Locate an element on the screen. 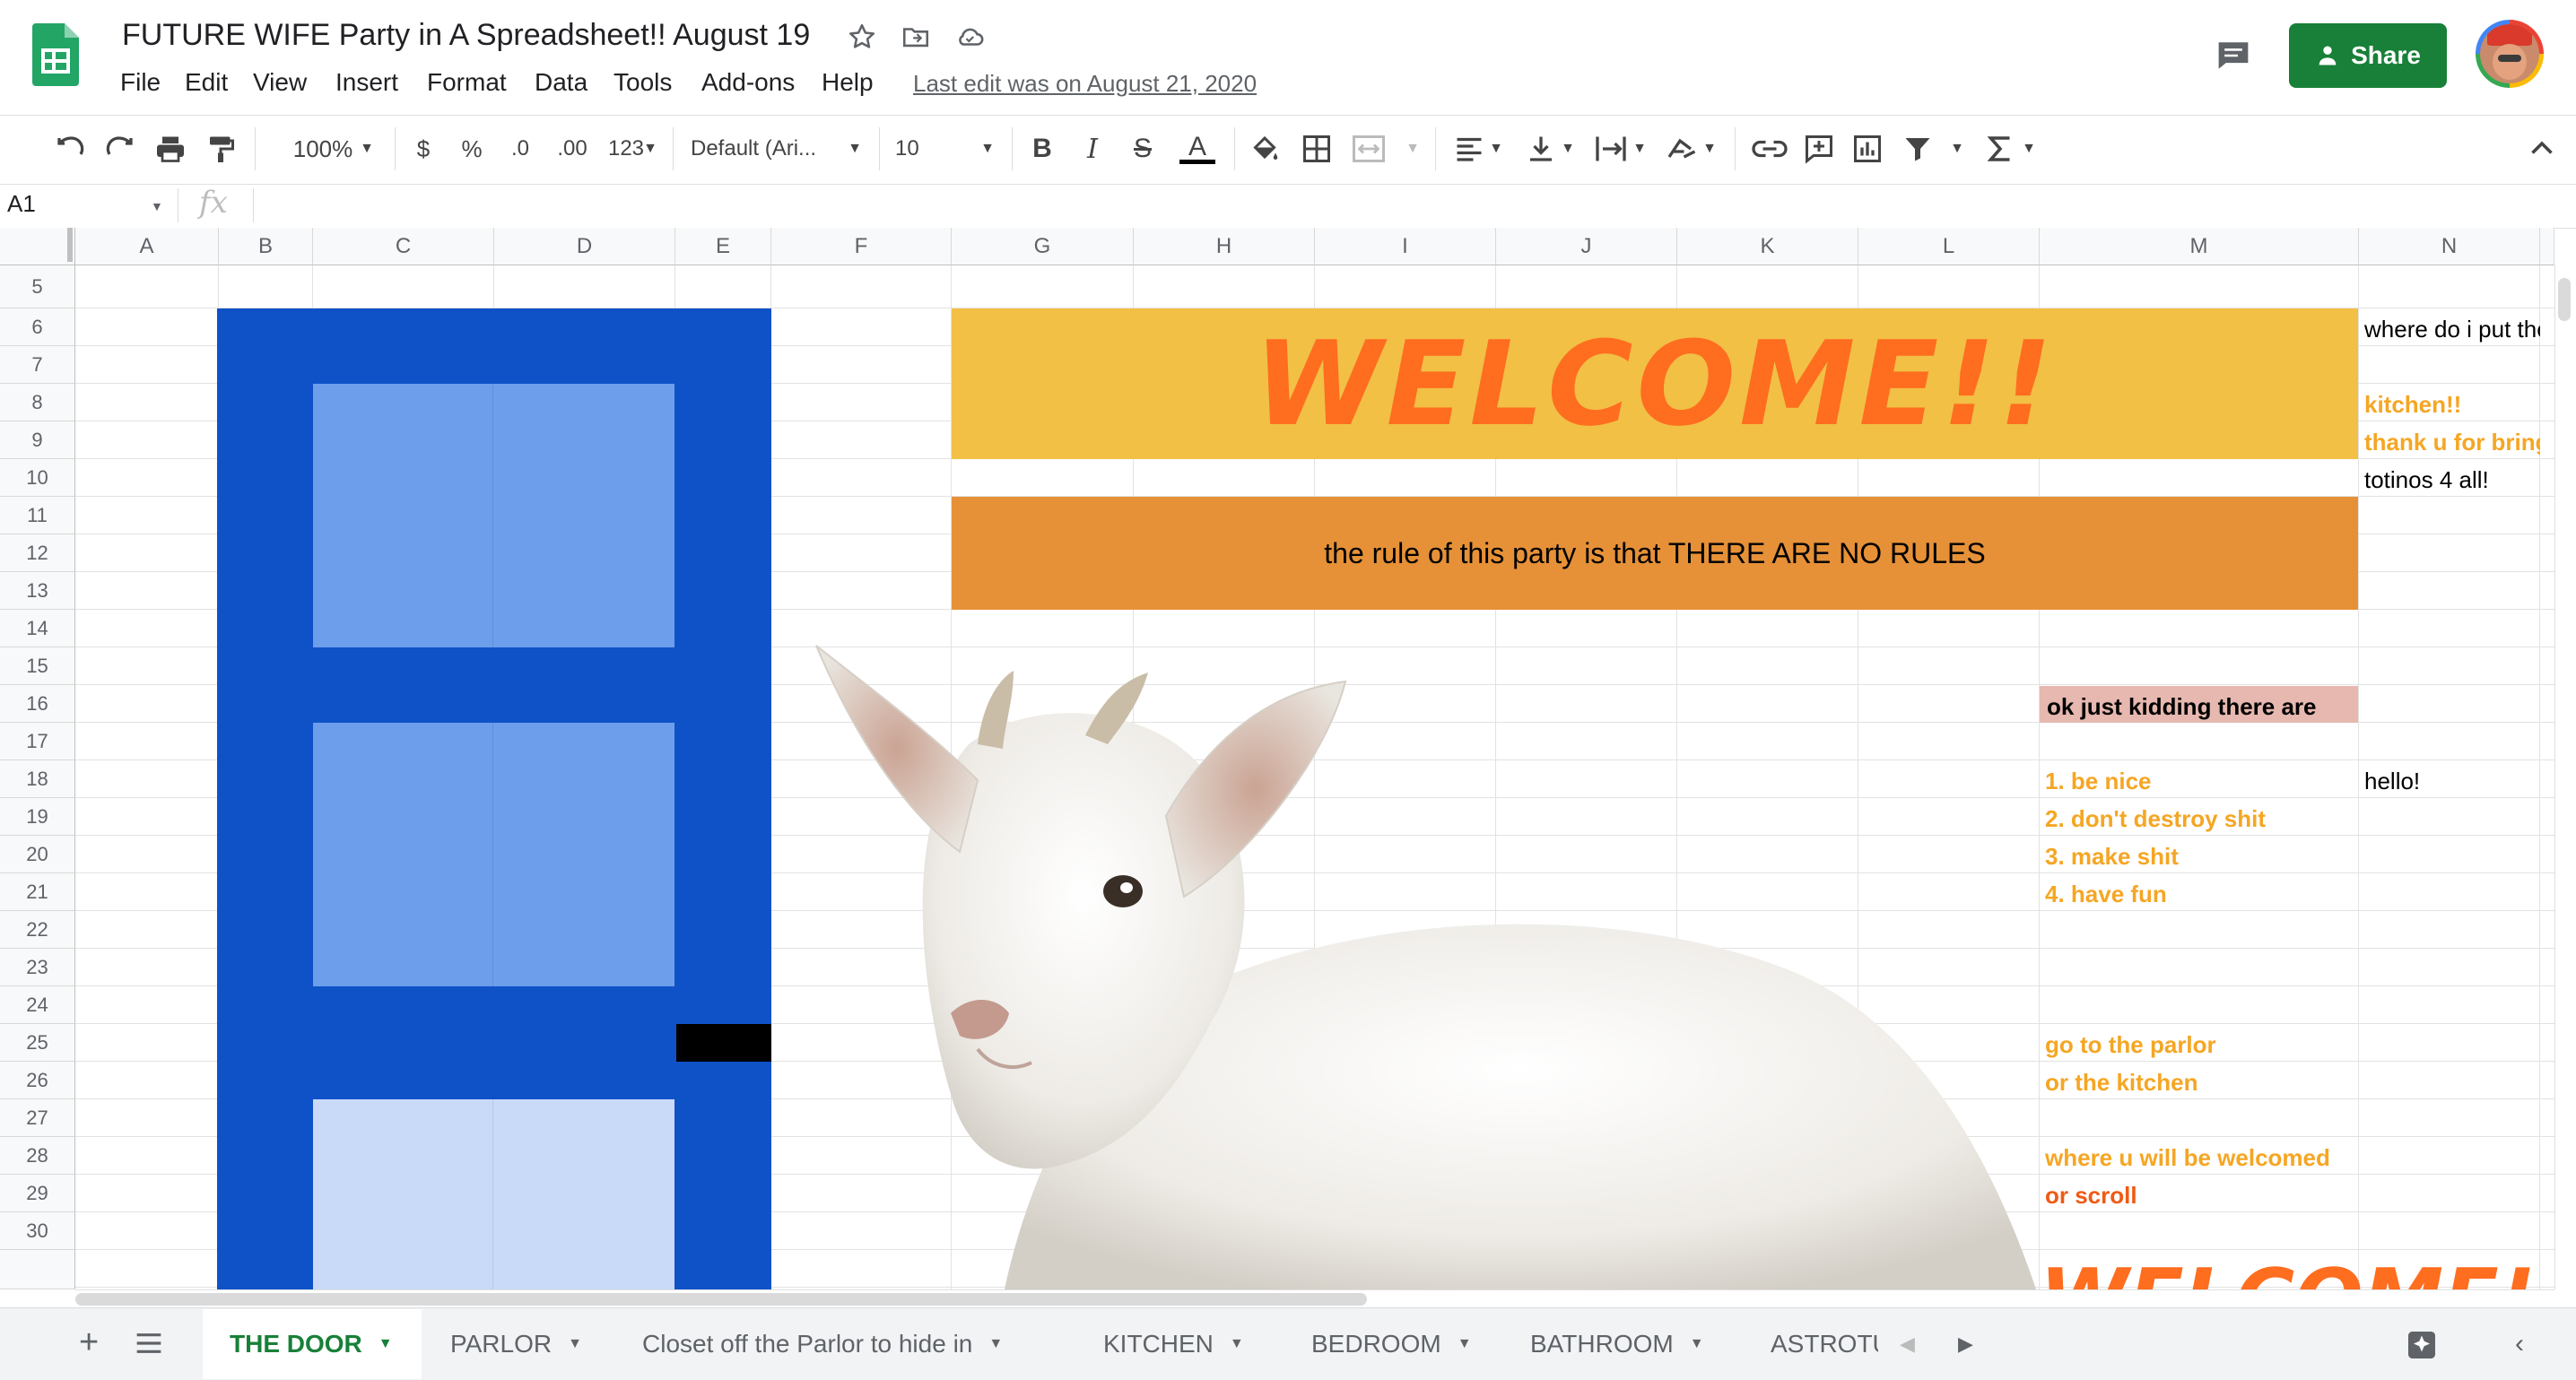 The image size is (2576, 1380). n9-cell: thank u for bring is located at coordinates (2452, 442).